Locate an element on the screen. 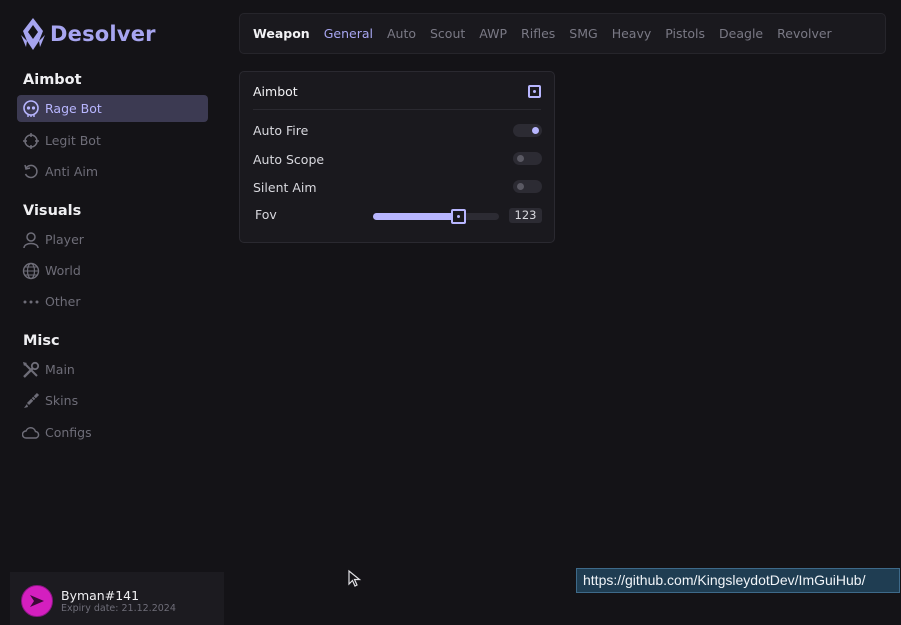 This screenshot has height=625, width=901. tab-smg: SMG is located at coordinates (583, 33).